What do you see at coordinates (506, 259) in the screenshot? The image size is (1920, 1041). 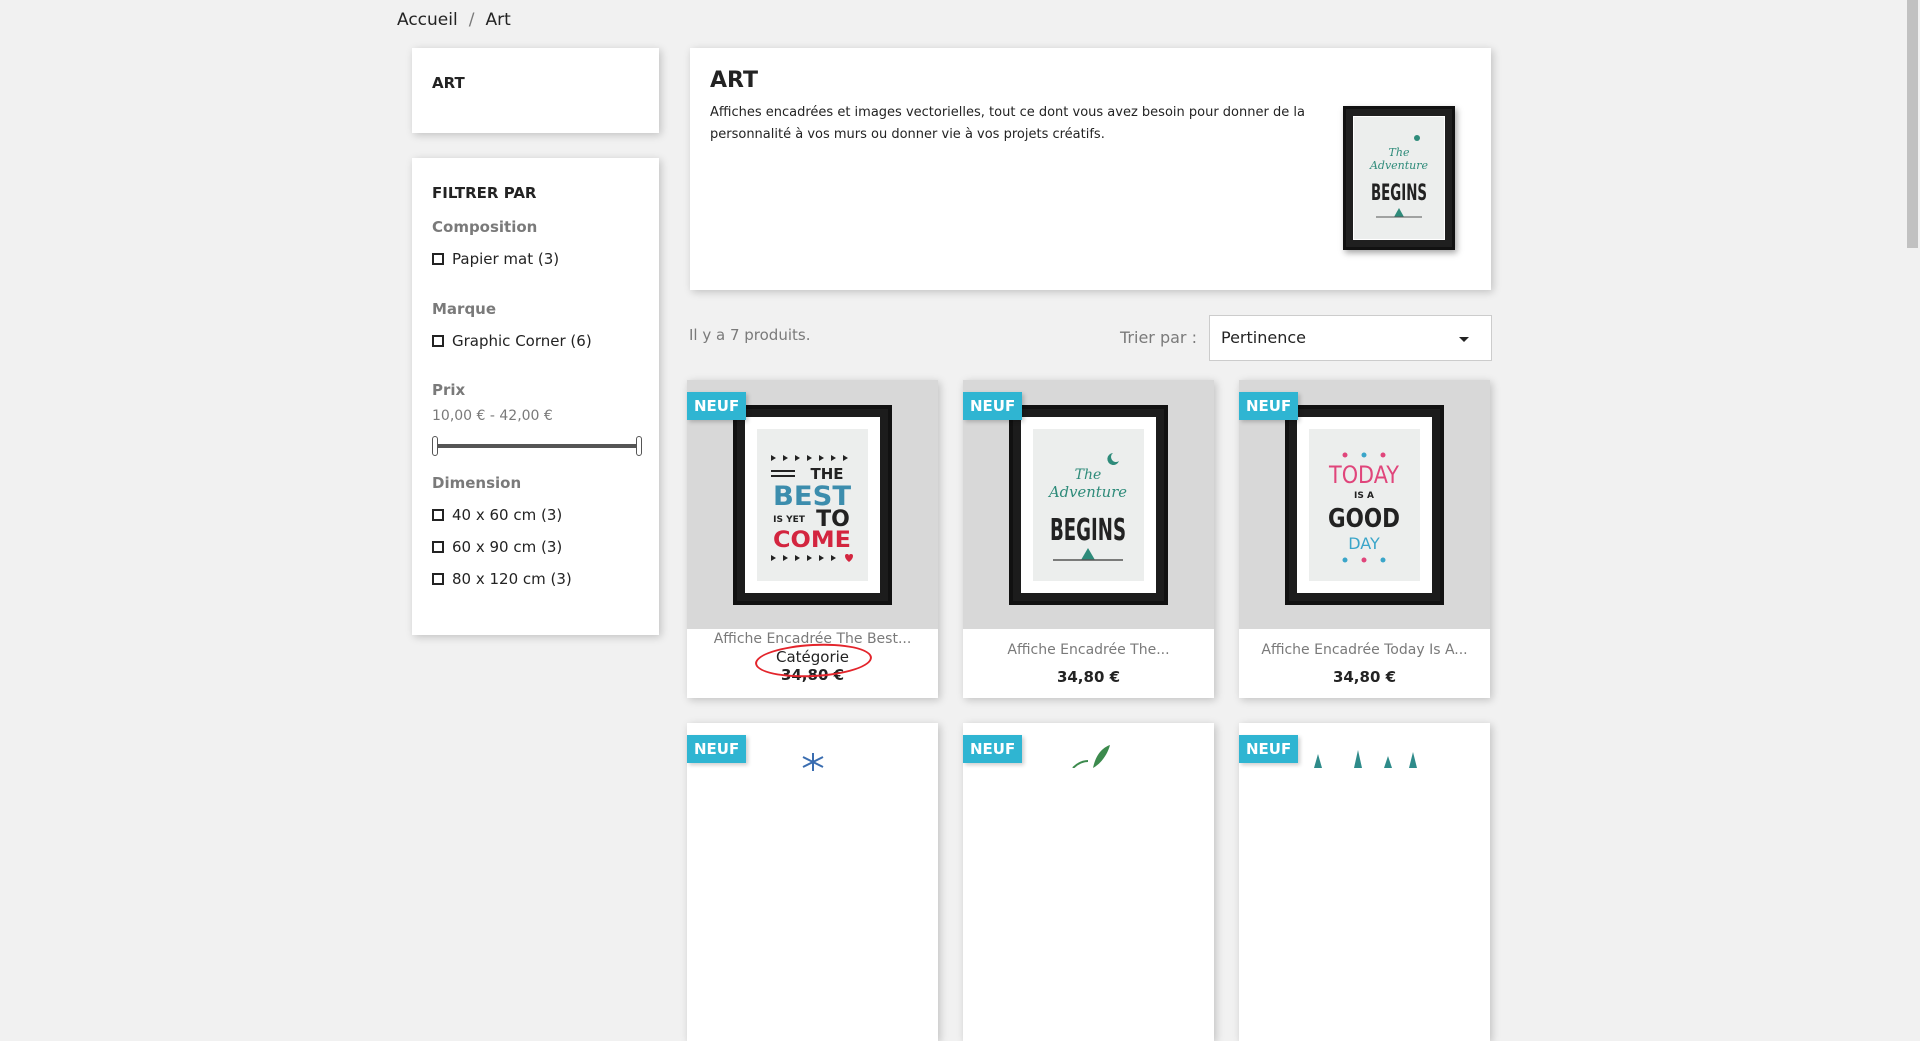 I see `facet-option-label: Papier mat (3)` at bounding box center [506, 259].